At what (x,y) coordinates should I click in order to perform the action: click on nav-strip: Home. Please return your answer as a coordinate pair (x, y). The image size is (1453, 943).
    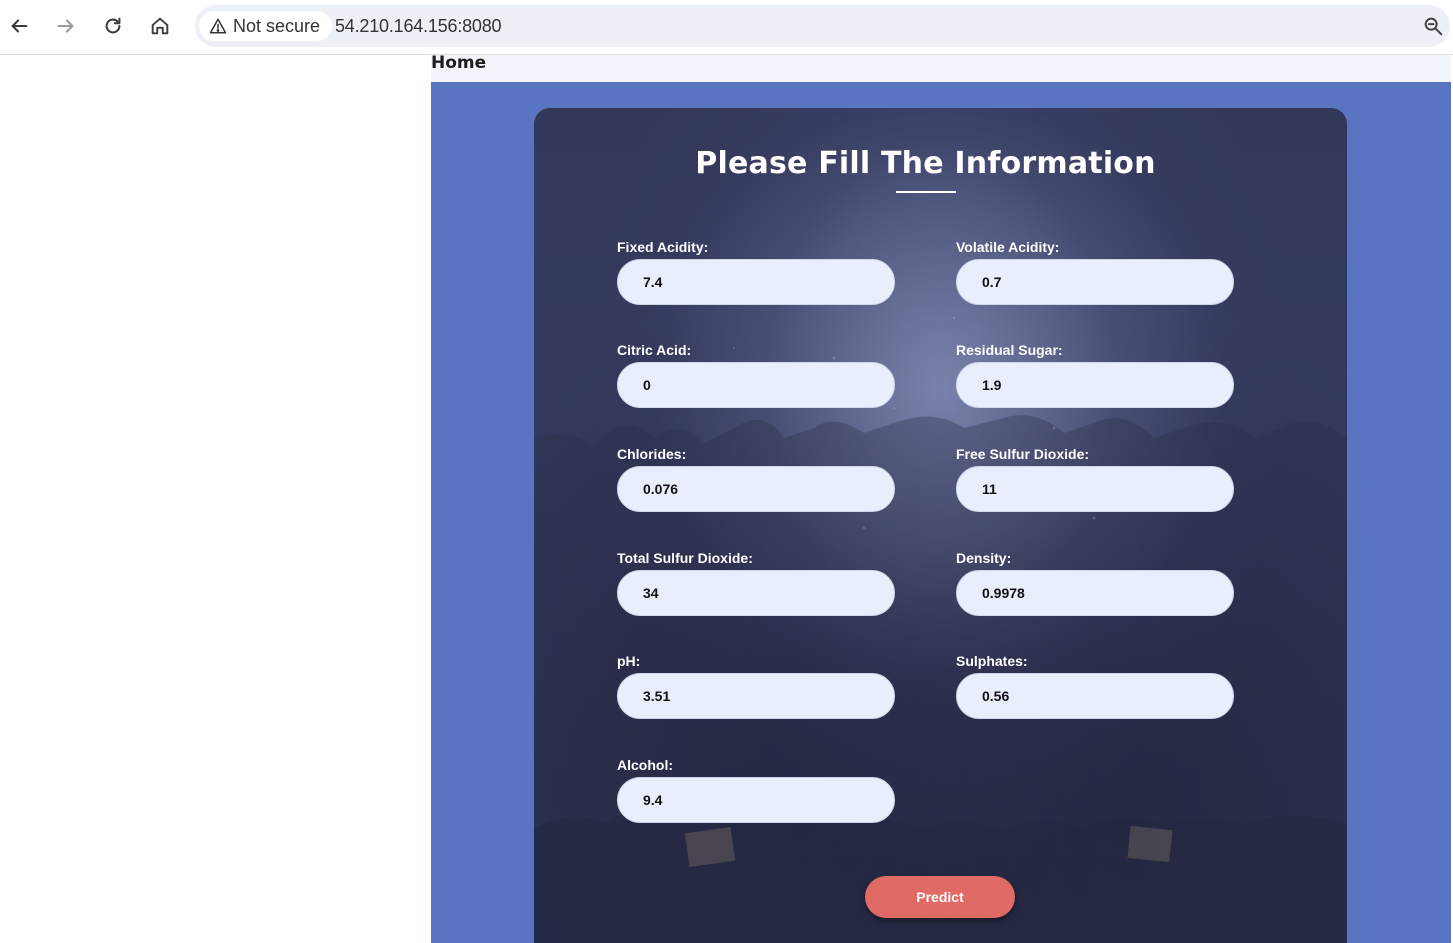
    Looking at the image, I should click on (941, 68).